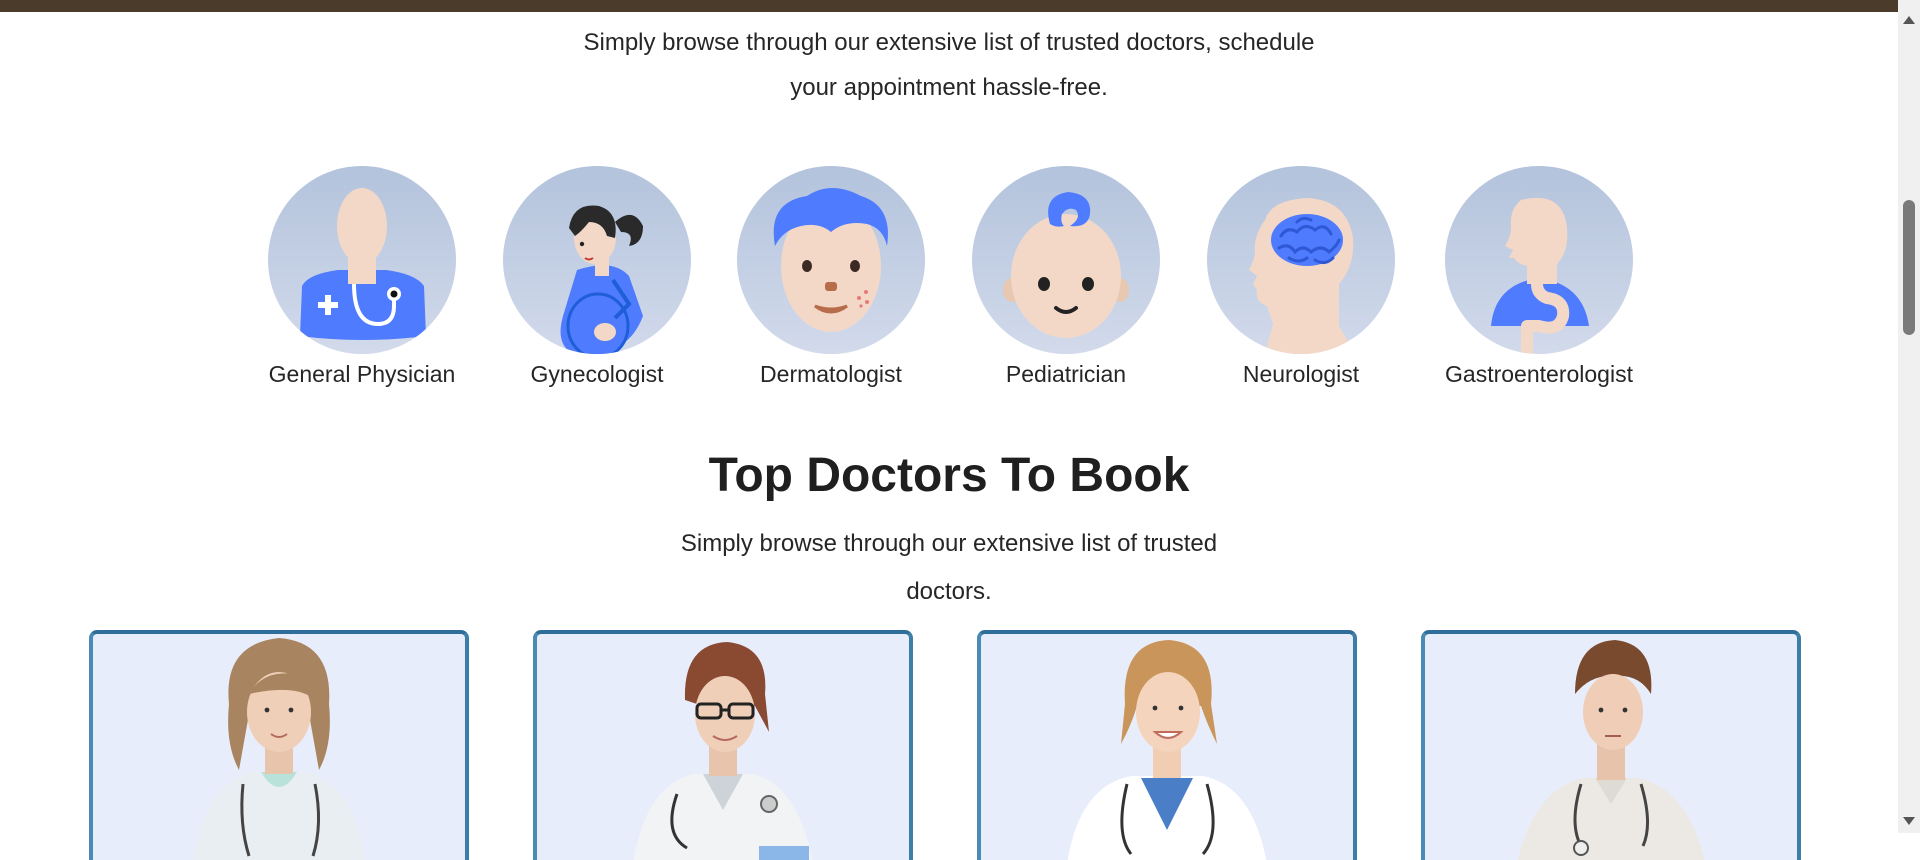 The height and width of the screenshot is (860, 1920). I want to click on speciality-label: Gastroenterologist, so click(1539, 374).